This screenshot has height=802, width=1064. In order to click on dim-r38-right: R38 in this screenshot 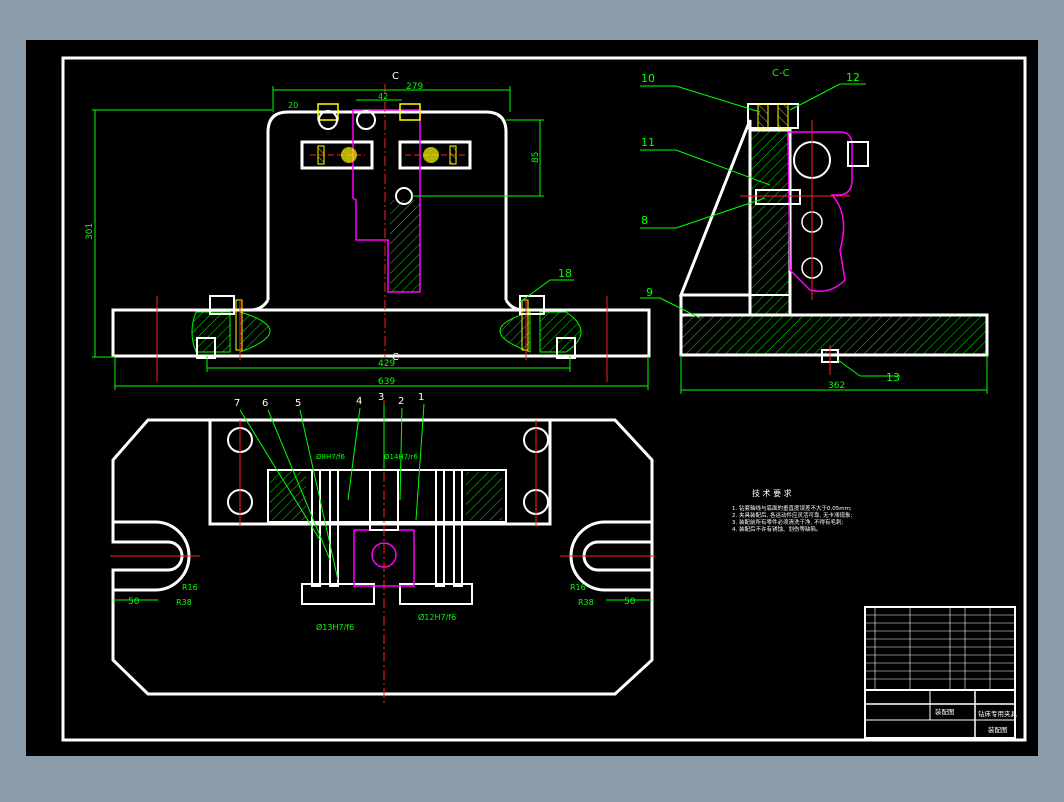, I will do `click(586, 602)`.